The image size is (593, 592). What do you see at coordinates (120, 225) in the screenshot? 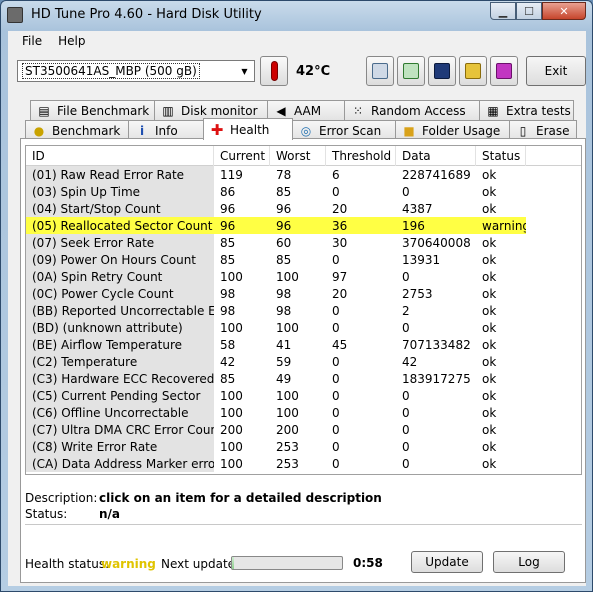
I see `cell-id: (05) Reallocated Sector Count` at bounding box center [120, 225].